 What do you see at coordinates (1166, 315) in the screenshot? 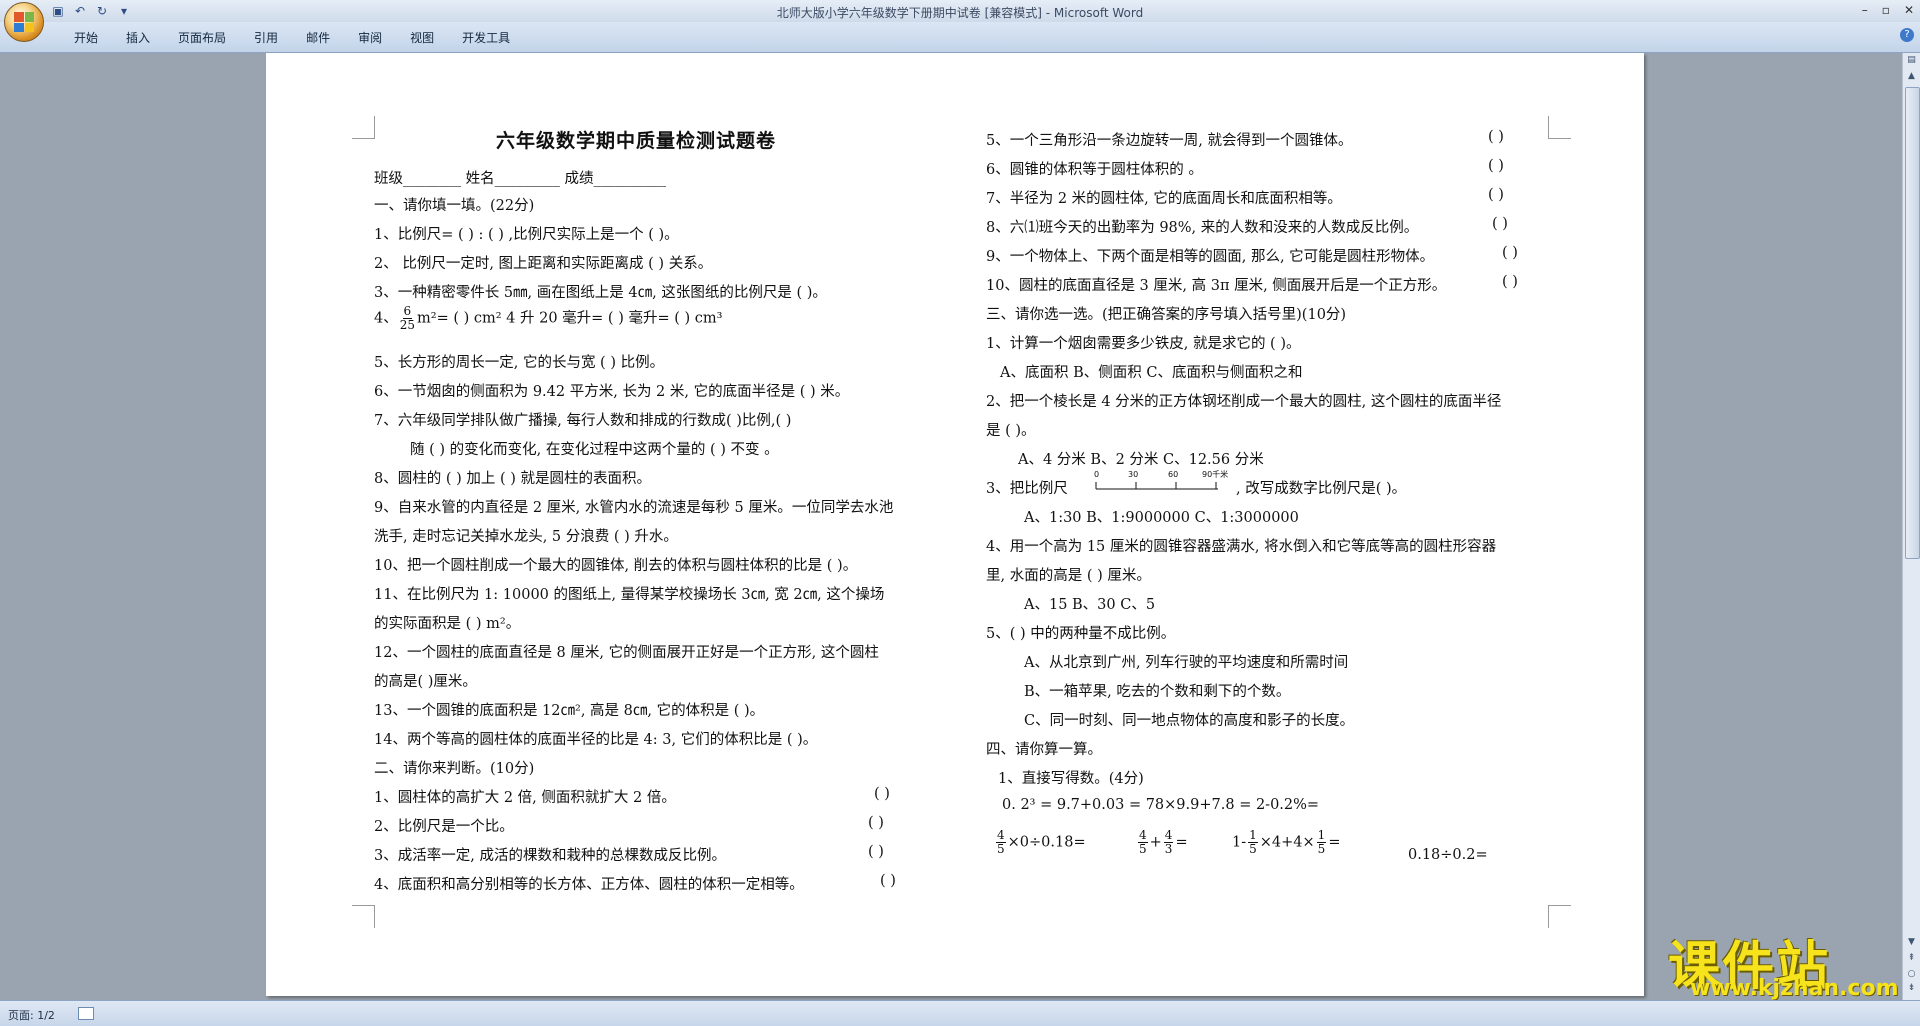
I see `section-heading: 三、请你选一选。(把正确答案的序号填入括号里)(10分)` at bounding box center [1166, 315].